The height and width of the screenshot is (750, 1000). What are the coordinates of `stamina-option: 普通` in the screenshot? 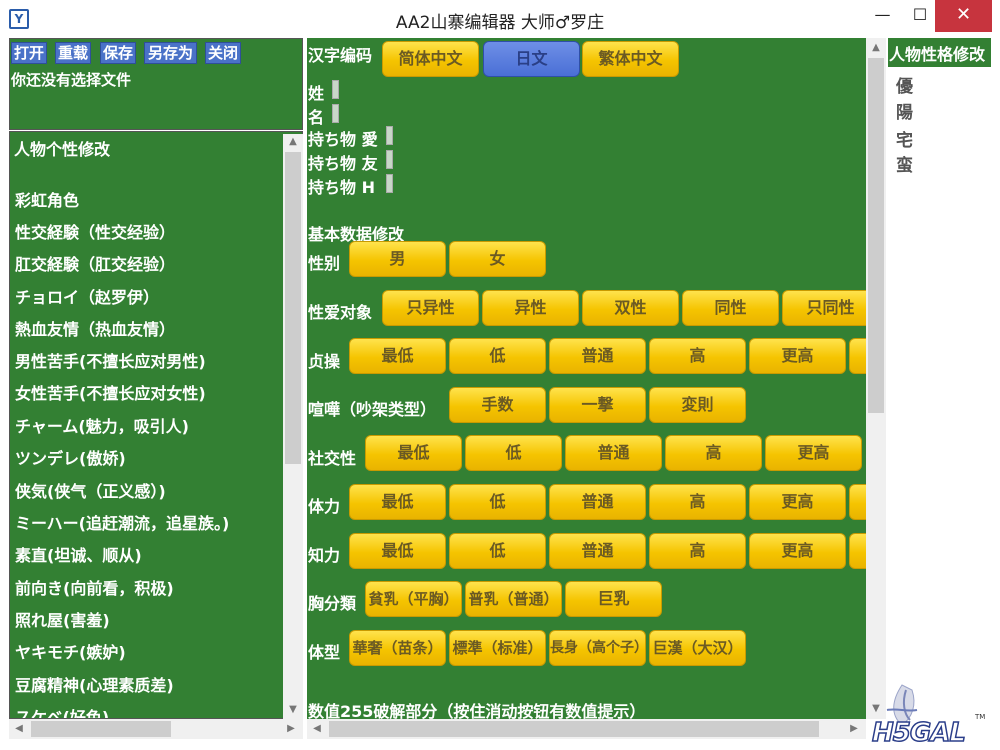 It's located at (597, 502).